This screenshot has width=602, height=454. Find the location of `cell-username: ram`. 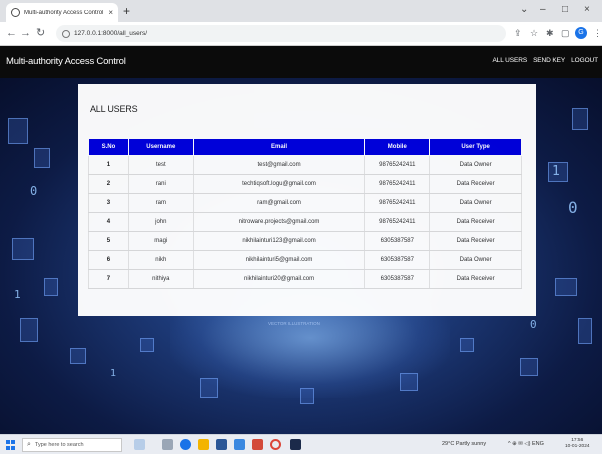

cell-username: ram is located at coordinates (161, 203).